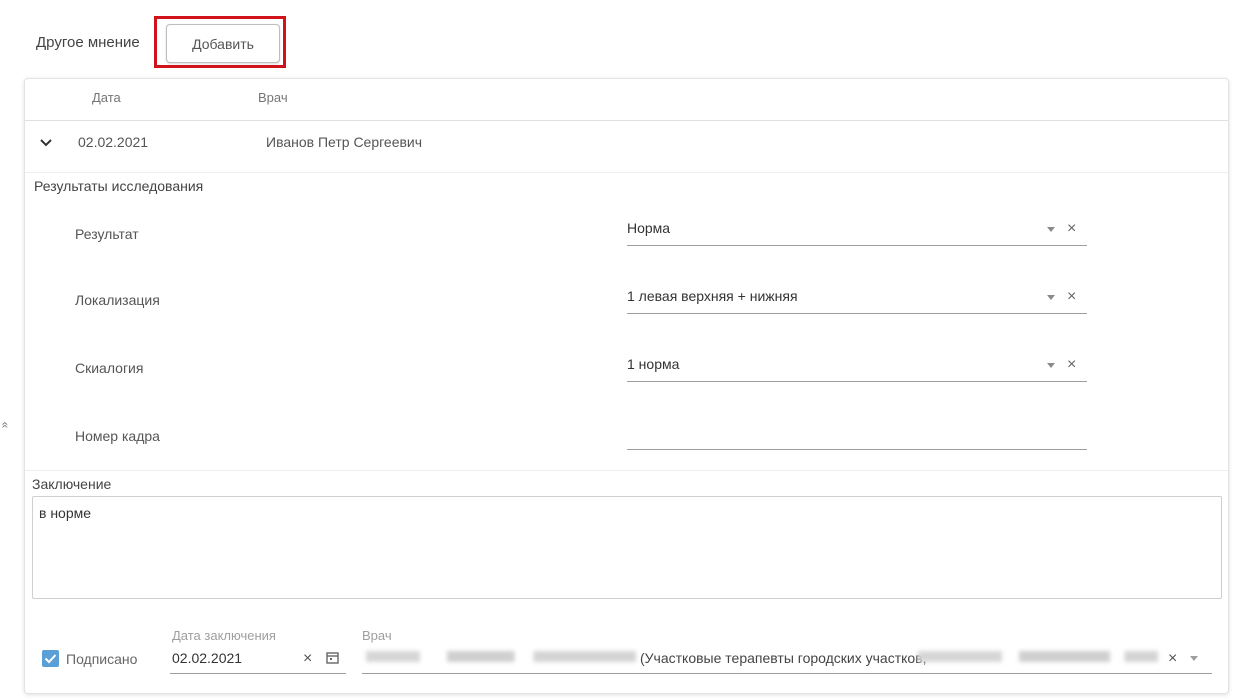 The image size is (1241, 699). Describe the element at coordinates (857, 299) in the screenshot. I see `localization-select: 1 левая верхняя + нижняя ×` at that location.